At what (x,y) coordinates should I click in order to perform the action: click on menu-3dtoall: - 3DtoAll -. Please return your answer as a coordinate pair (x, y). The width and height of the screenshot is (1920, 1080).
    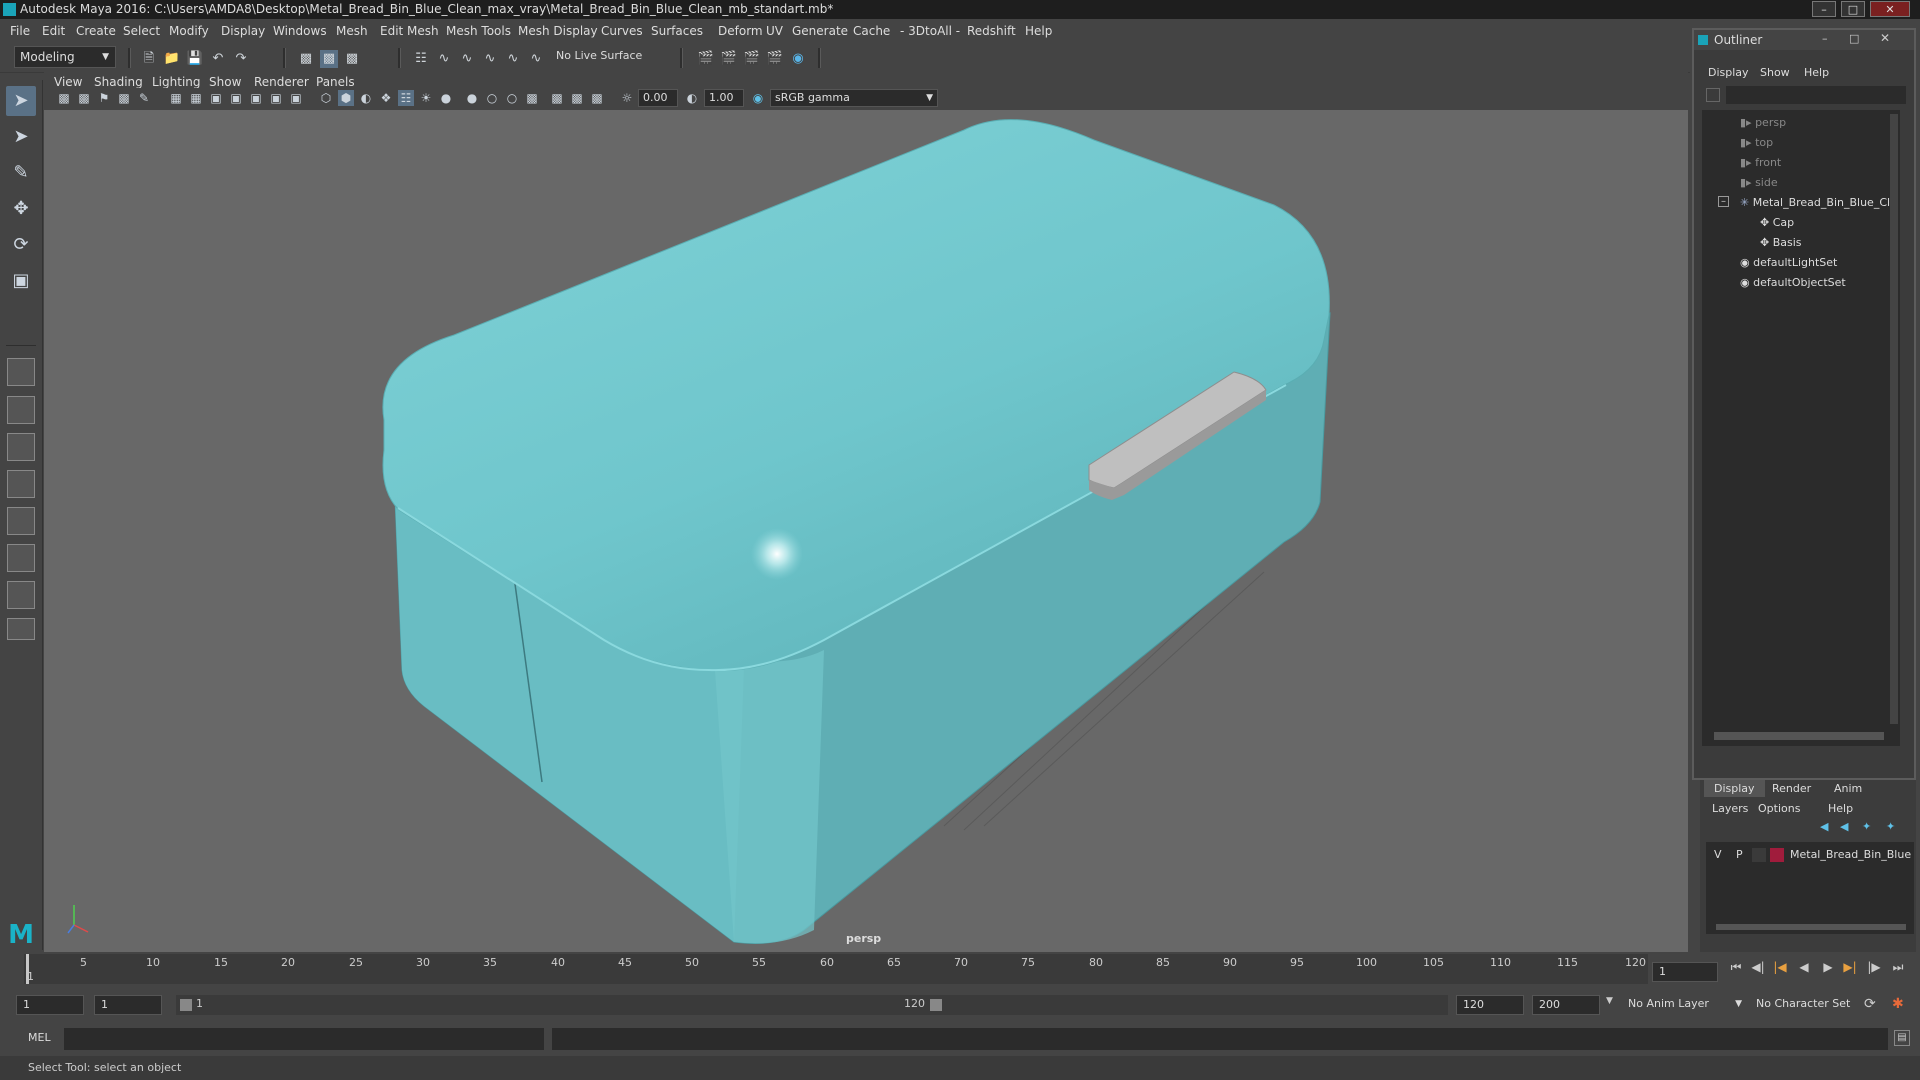
    Looking at the image, I should click on (930, 31).